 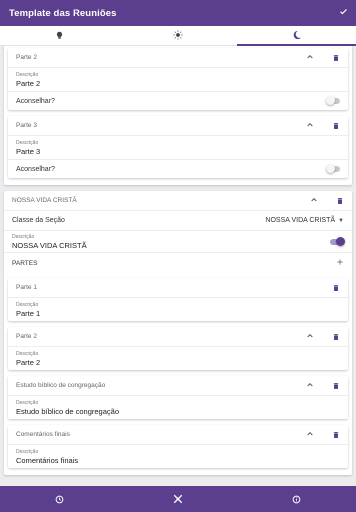 I want to click on page-title: Template das Reuniões, so click(x=63, y=13).